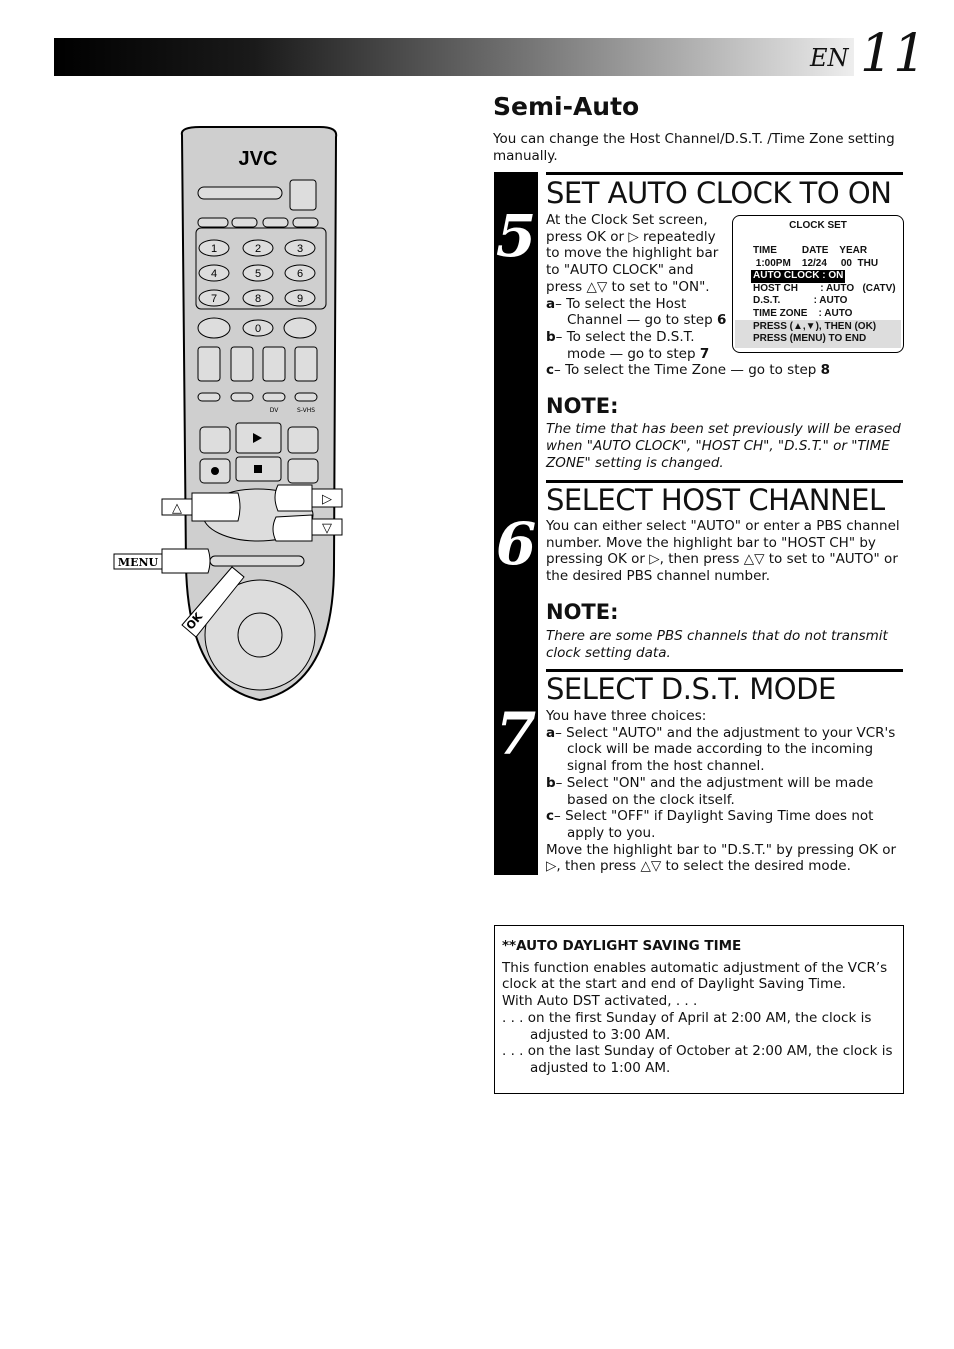 This screenshot has height=1349, width=954. What do you see at coordinates (228, 414) in the screenshot?
I see `remote-control-illustration: JVC 123 456 789 0 DV S-VHS △ ▷ ▽ MENU OK` at bounding box center [228, 414].